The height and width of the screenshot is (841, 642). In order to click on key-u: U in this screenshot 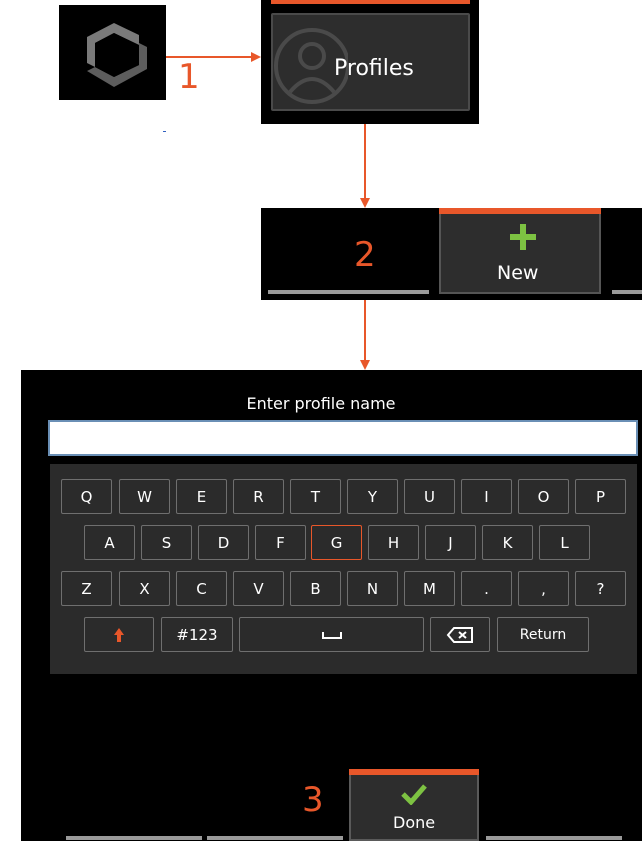, I will do `click(429, 496)`.